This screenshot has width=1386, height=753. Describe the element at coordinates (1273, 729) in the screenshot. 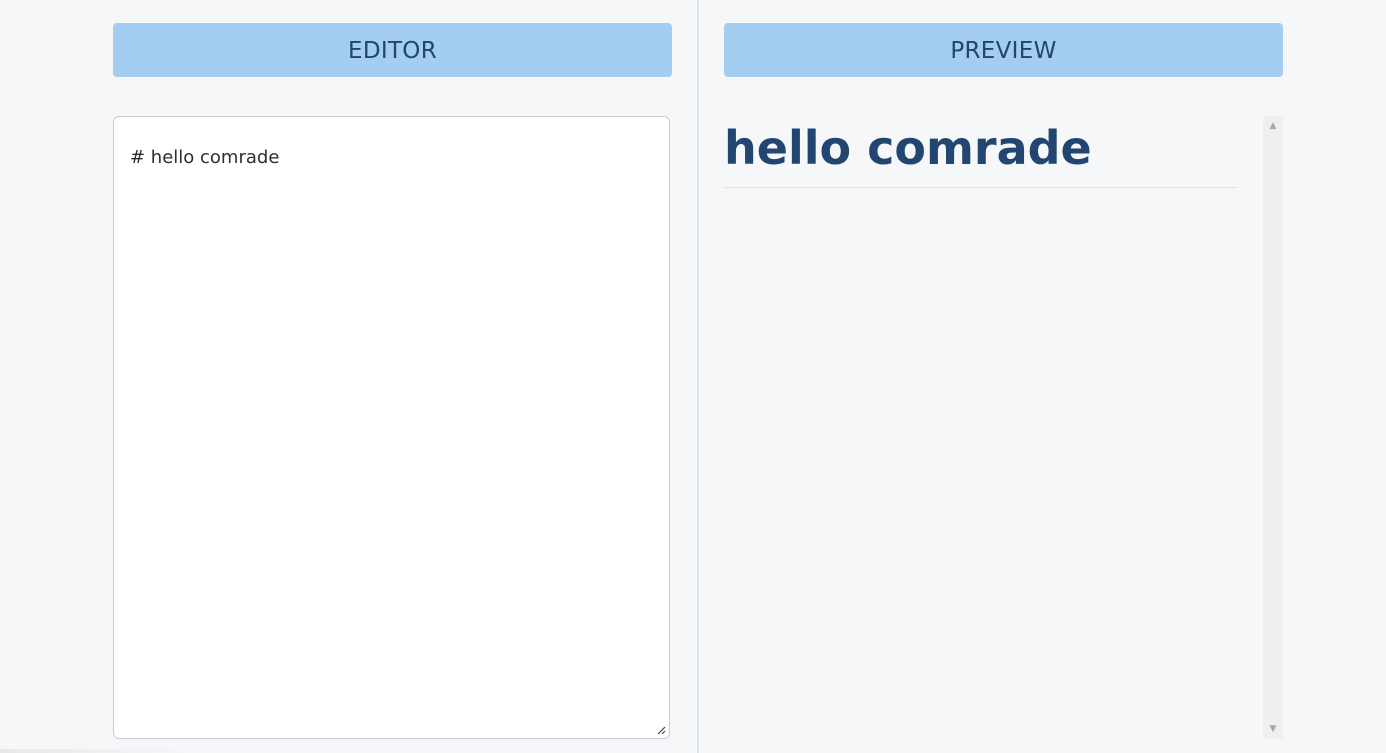

I see `triangle-down-icon: ▼` at that location.